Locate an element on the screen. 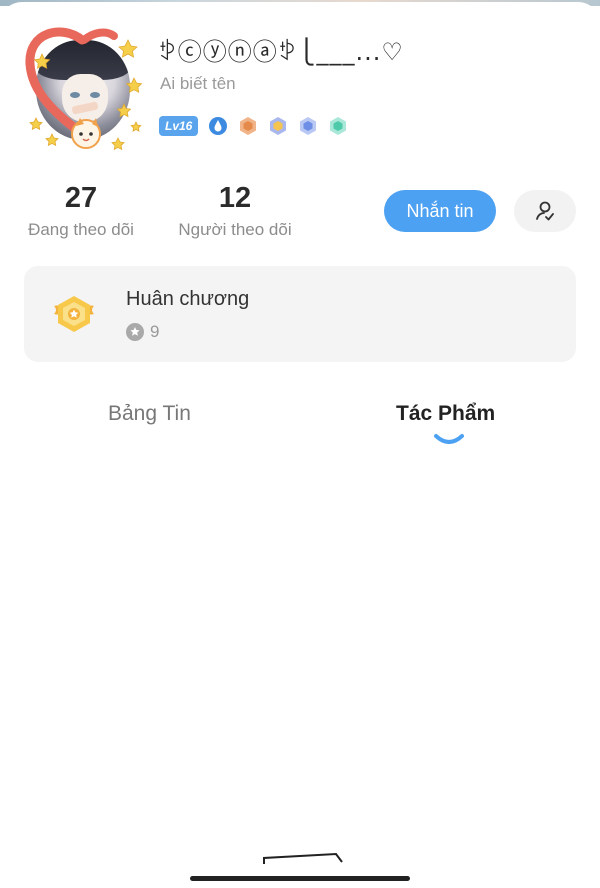 The height and width of the screenshot is (888, 600). level-badge: Lv16 is located at coordinates (179, 126).